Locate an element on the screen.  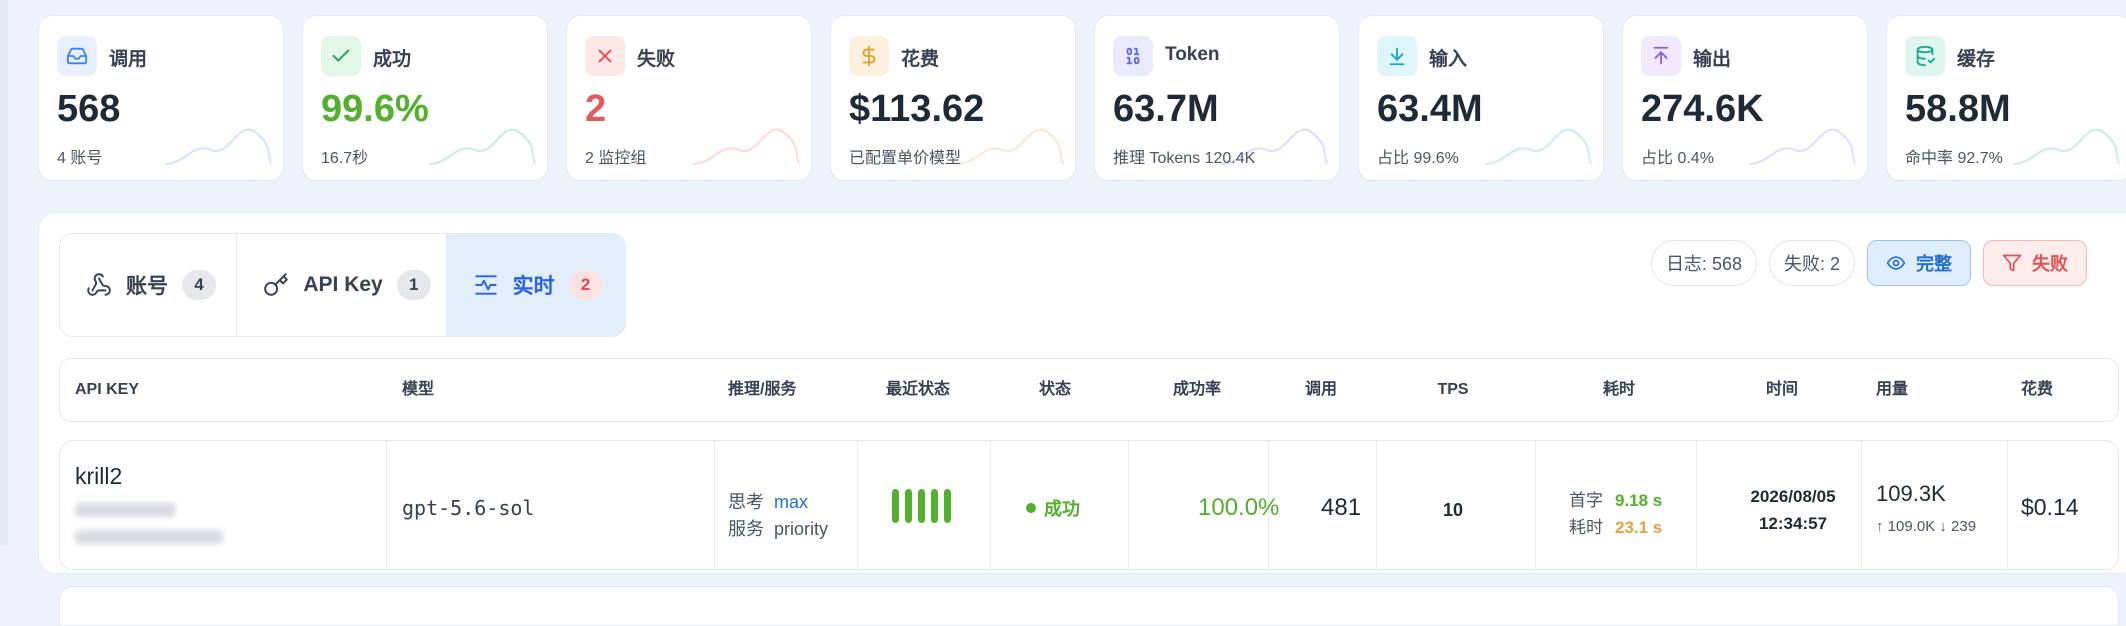
filter-icon is located at coordinates (2012, 263).